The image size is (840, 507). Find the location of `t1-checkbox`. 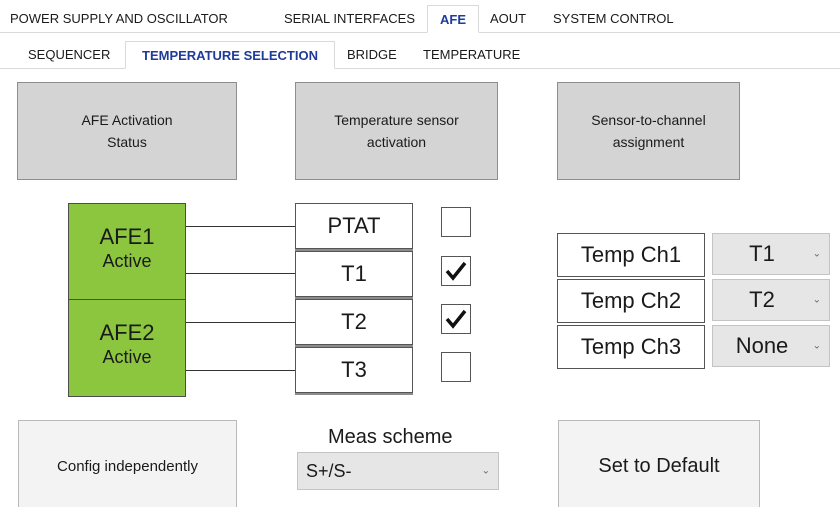

t1-checkbox is located at coordinates (456, 271).